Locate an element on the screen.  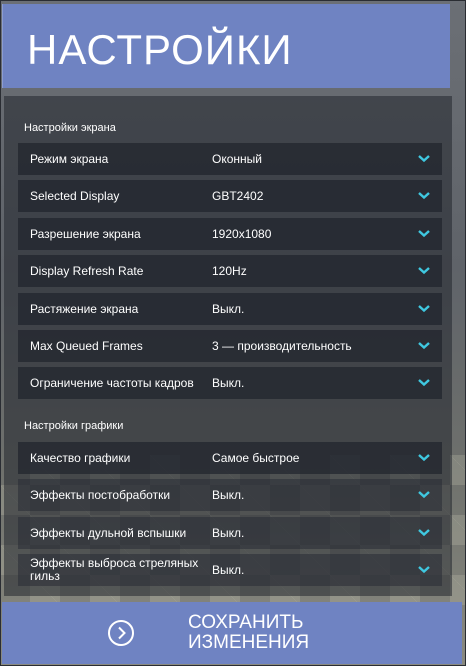
setting-label: Selected Display is located at coordinates (75, 196).